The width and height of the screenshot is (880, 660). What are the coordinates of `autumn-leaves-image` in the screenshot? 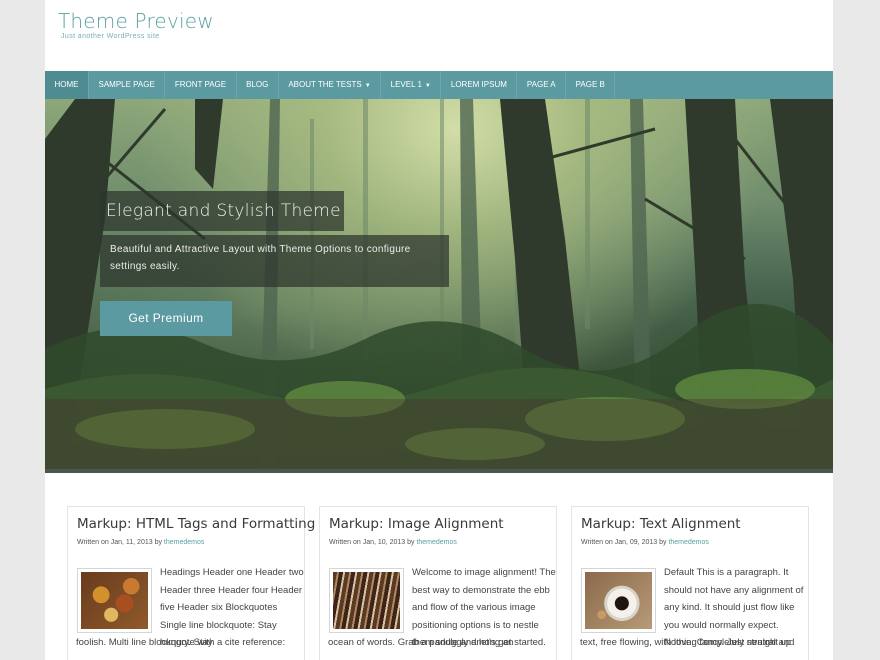 It's located at (114, 600).